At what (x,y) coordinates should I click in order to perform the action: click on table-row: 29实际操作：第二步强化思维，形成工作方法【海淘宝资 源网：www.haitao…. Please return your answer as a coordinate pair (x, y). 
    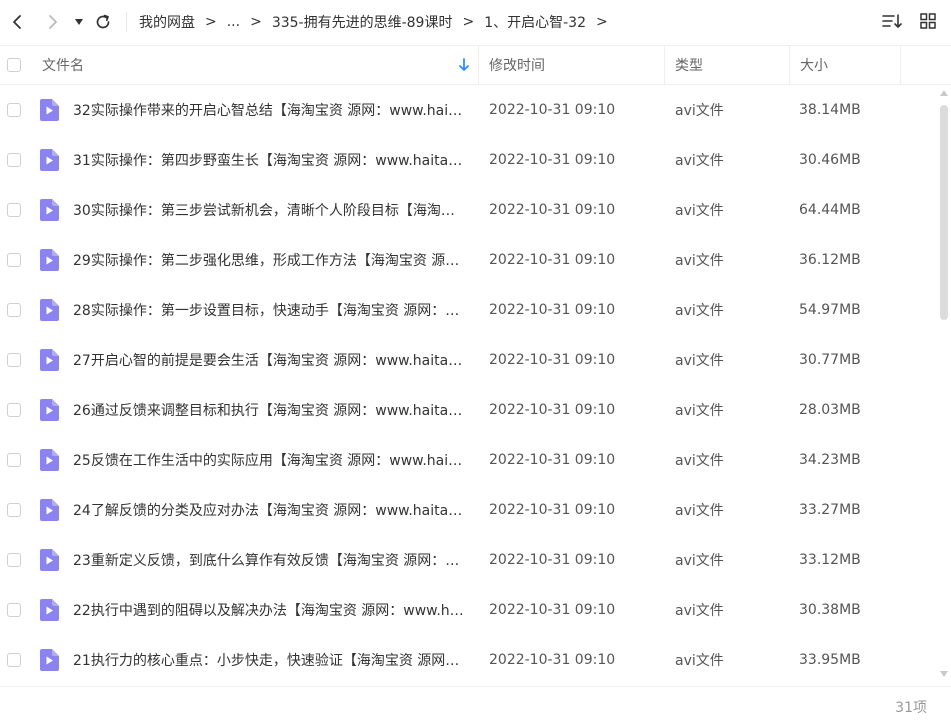
    Looking at the image, I should click on (468, 260).